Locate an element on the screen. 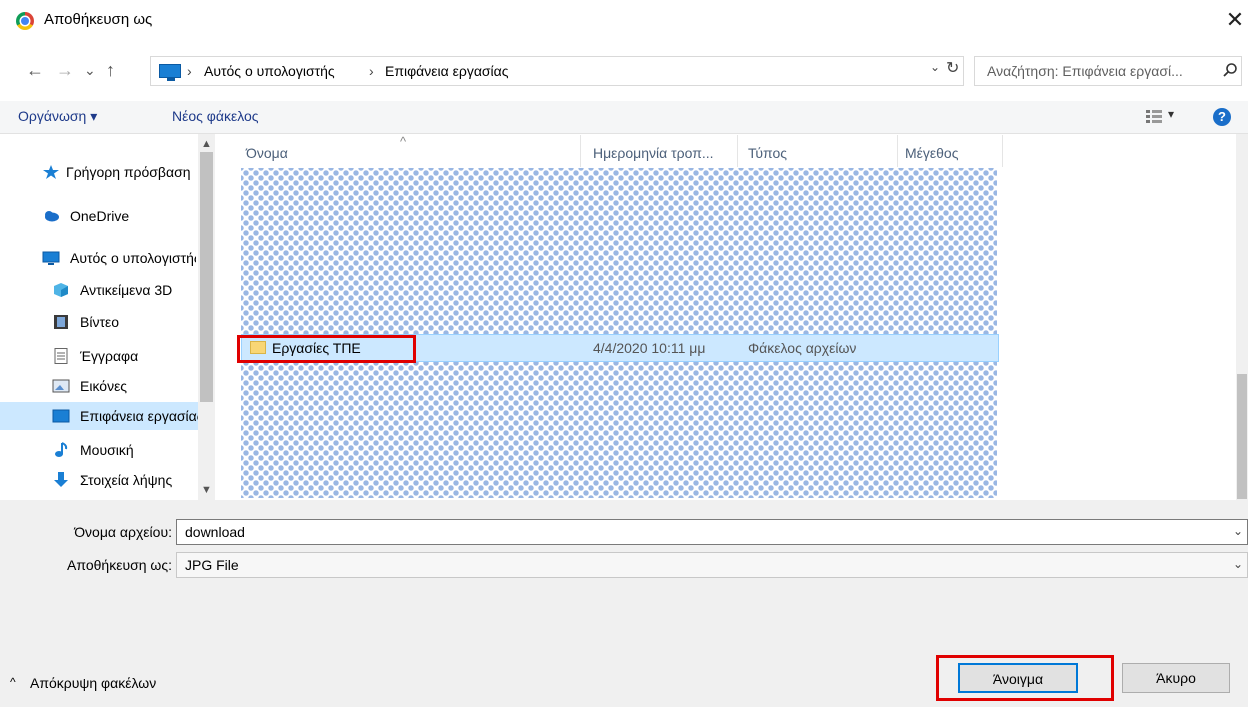  scroll-up-icon: ▲ is located at coordinates (206, 144).